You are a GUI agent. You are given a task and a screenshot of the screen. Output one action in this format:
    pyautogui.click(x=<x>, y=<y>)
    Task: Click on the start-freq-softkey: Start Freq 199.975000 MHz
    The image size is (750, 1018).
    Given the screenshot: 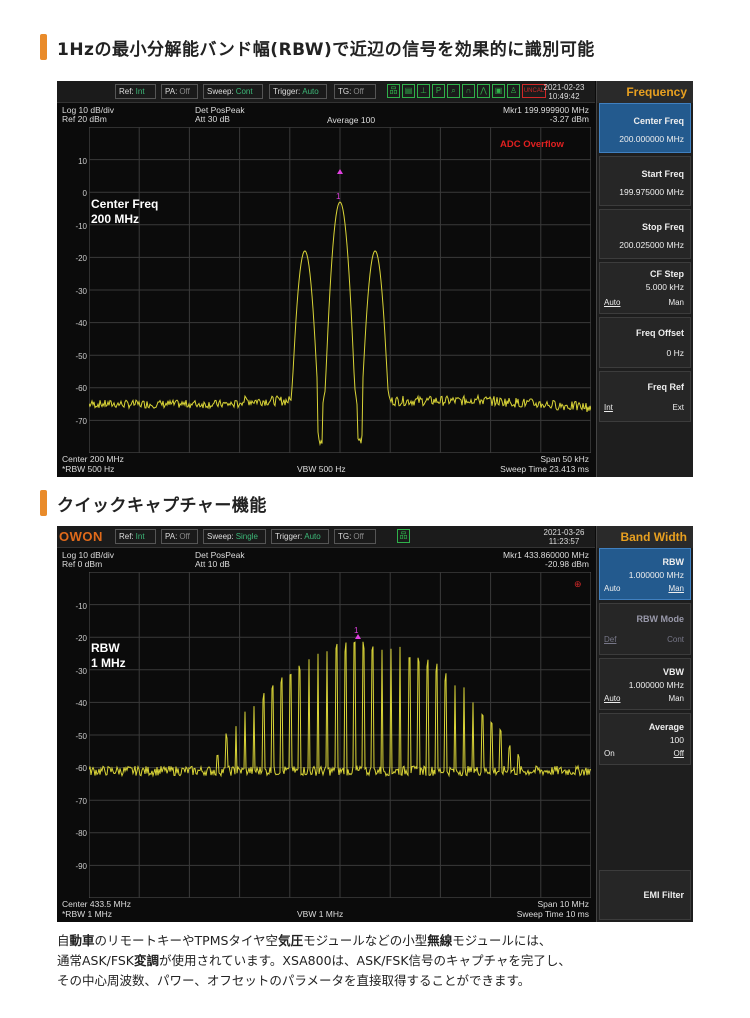 What is the action you would take?
    pyautogui.click(x=645, y=181)
    